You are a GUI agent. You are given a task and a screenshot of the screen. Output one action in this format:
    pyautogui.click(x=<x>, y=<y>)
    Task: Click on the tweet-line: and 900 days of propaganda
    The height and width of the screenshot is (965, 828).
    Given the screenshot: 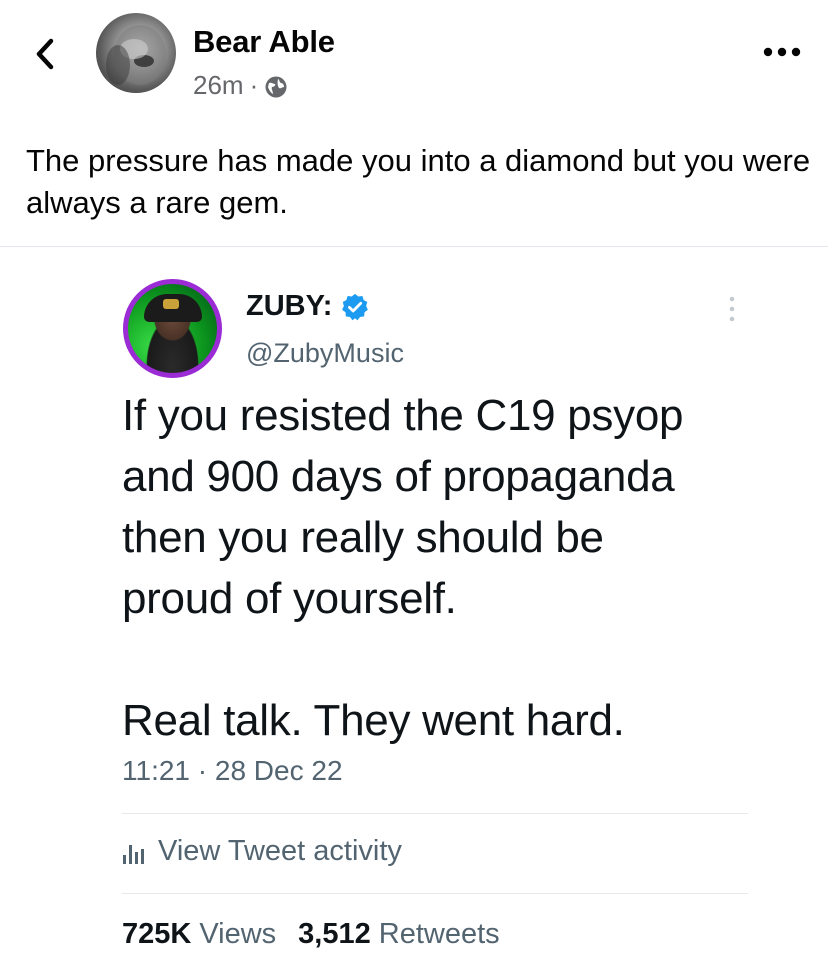 What is the action you would take?
    pyautogui.click(x=398, y=476)
    